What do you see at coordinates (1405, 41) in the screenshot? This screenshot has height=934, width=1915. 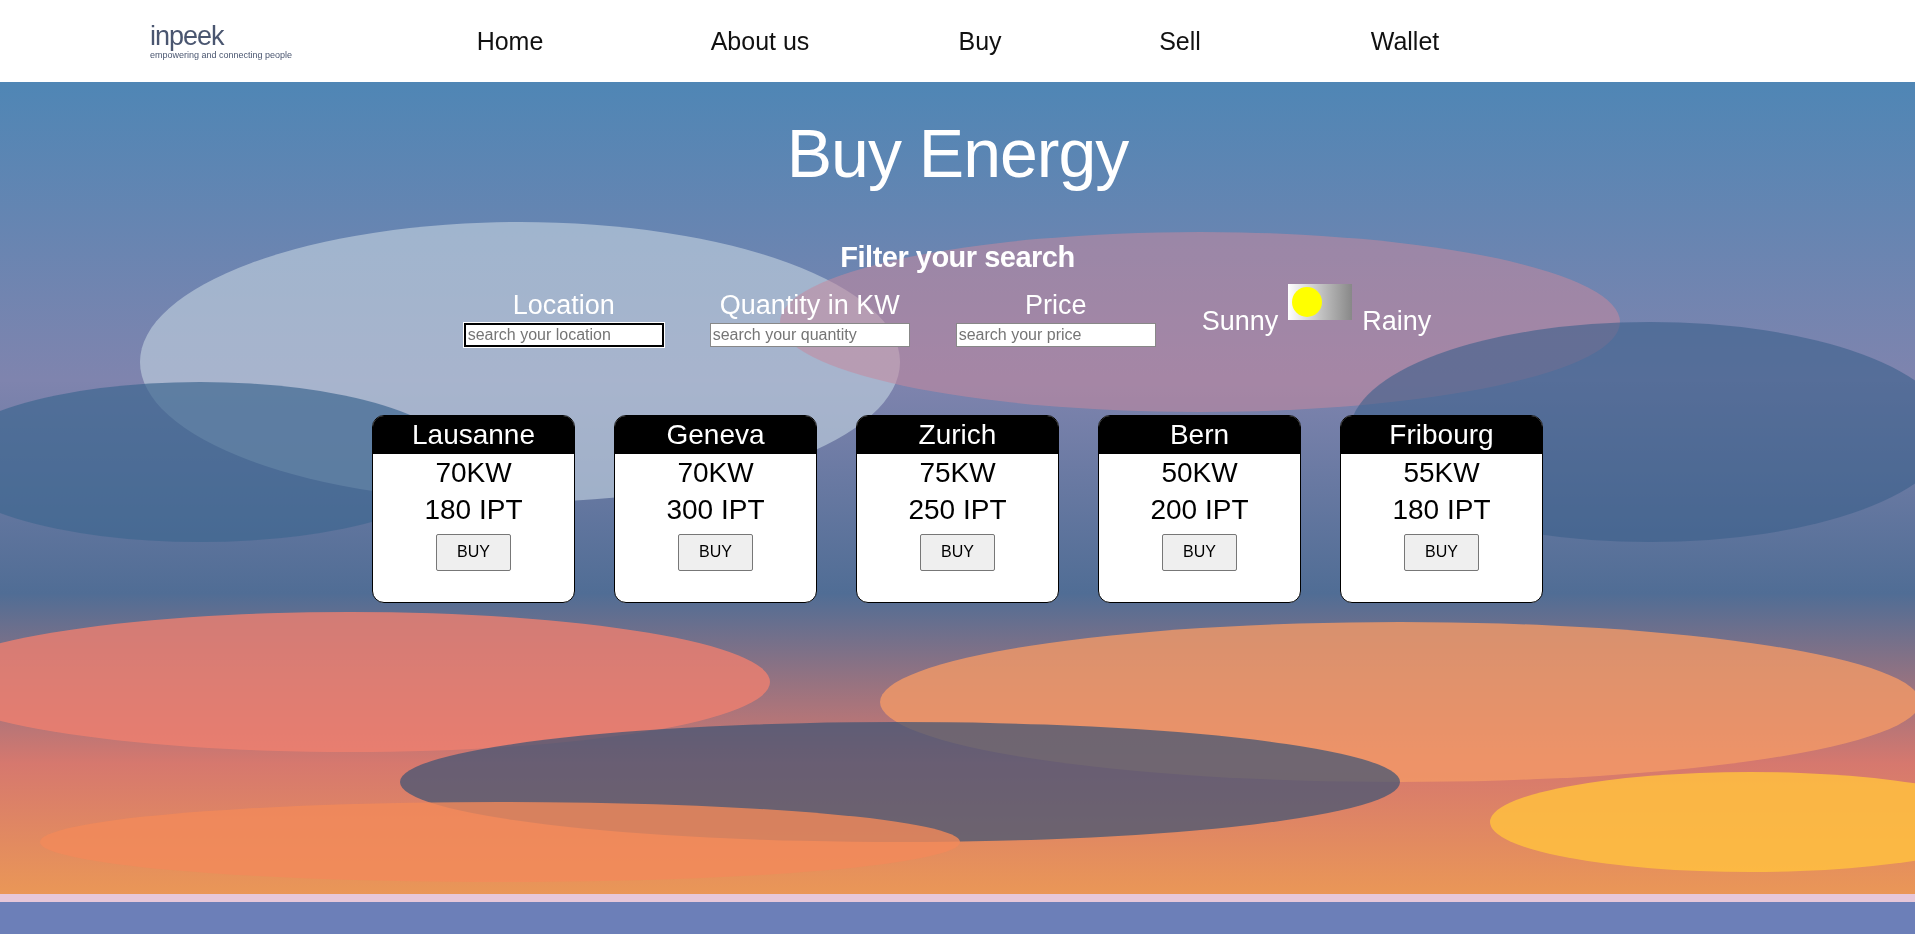 I see `nav-link: Wallet` at bounding box center [1405, 41].